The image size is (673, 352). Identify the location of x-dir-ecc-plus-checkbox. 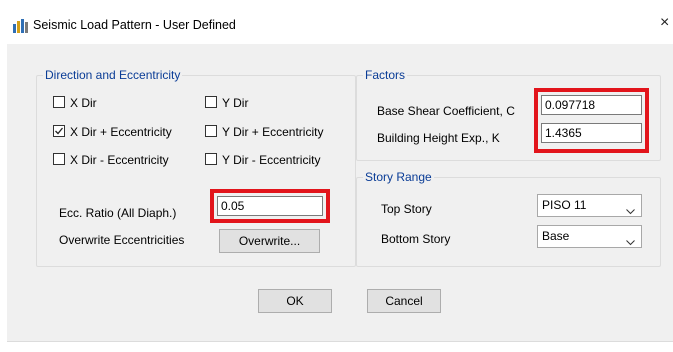
(59, 131).